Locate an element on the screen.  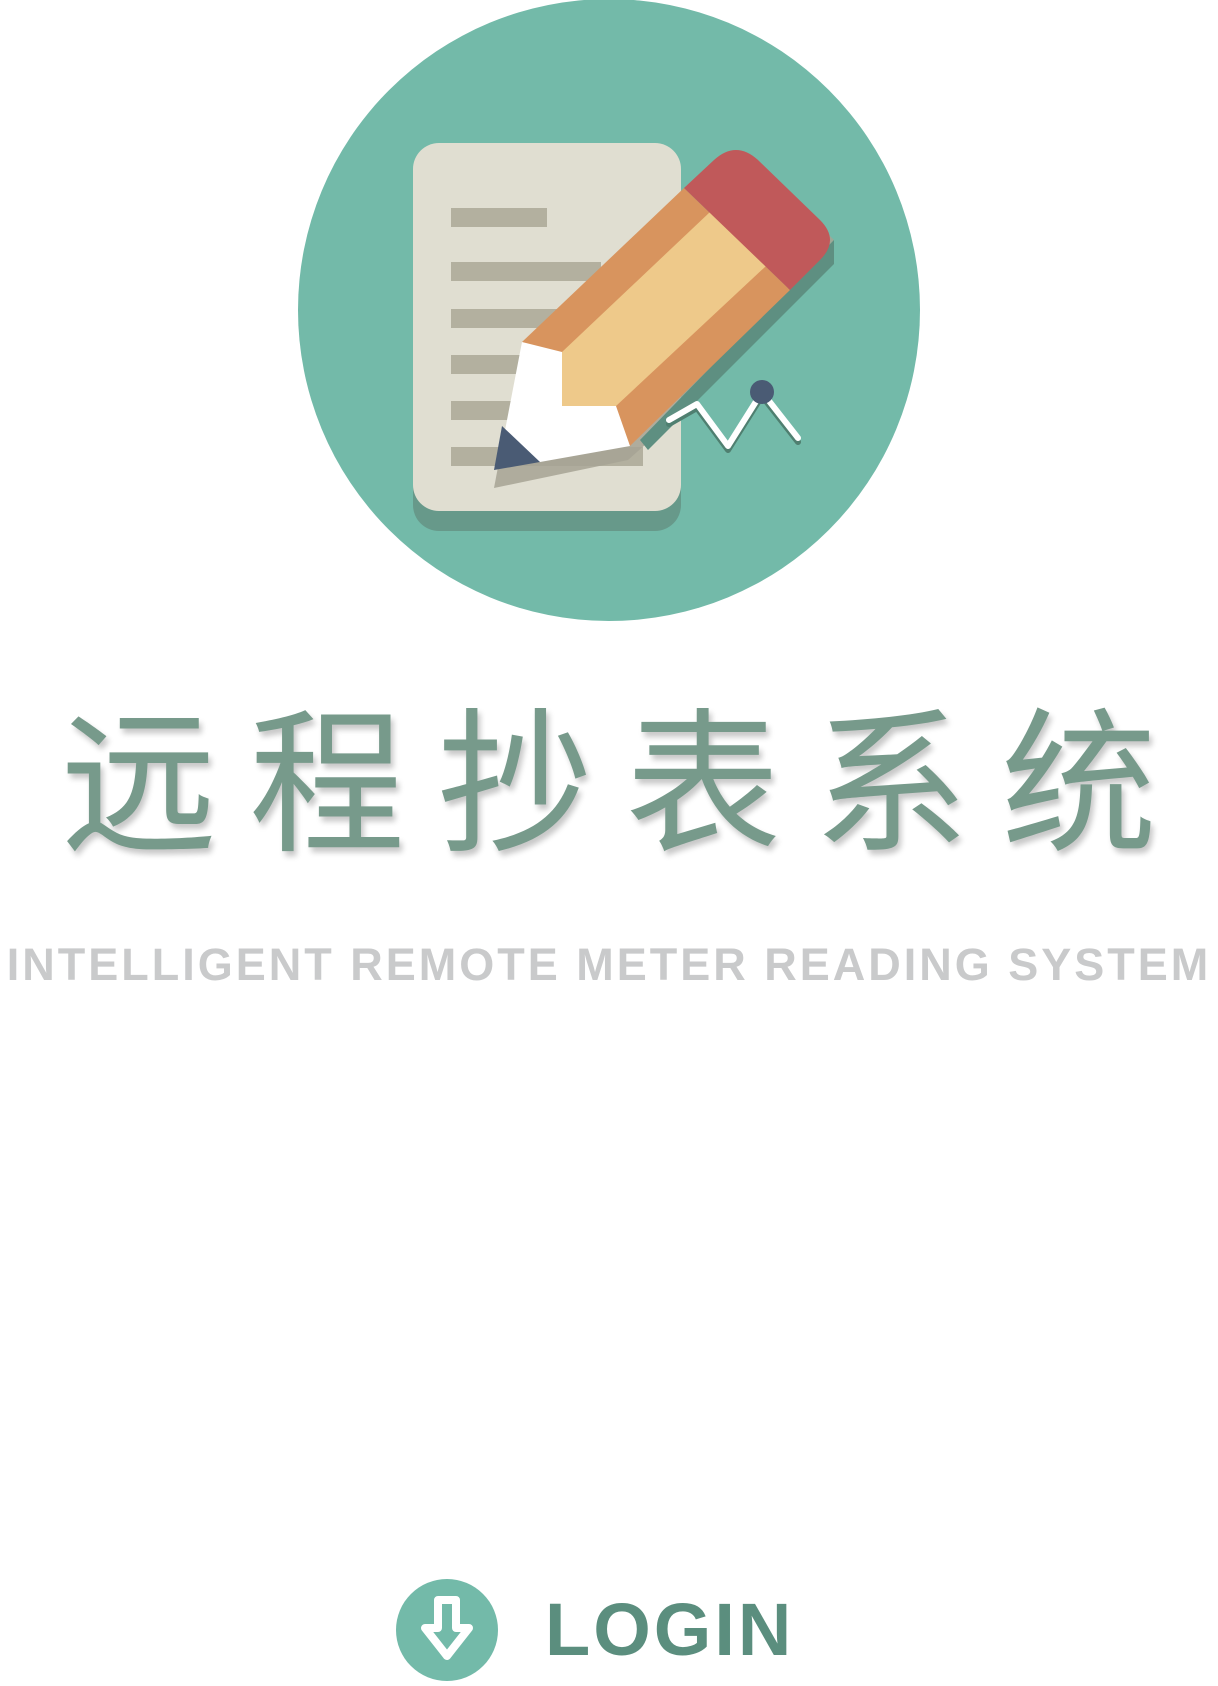
app-subtitle: INTELLIGENT REMOTE METER READING SYSTEM is located at coordinates (609, 964).